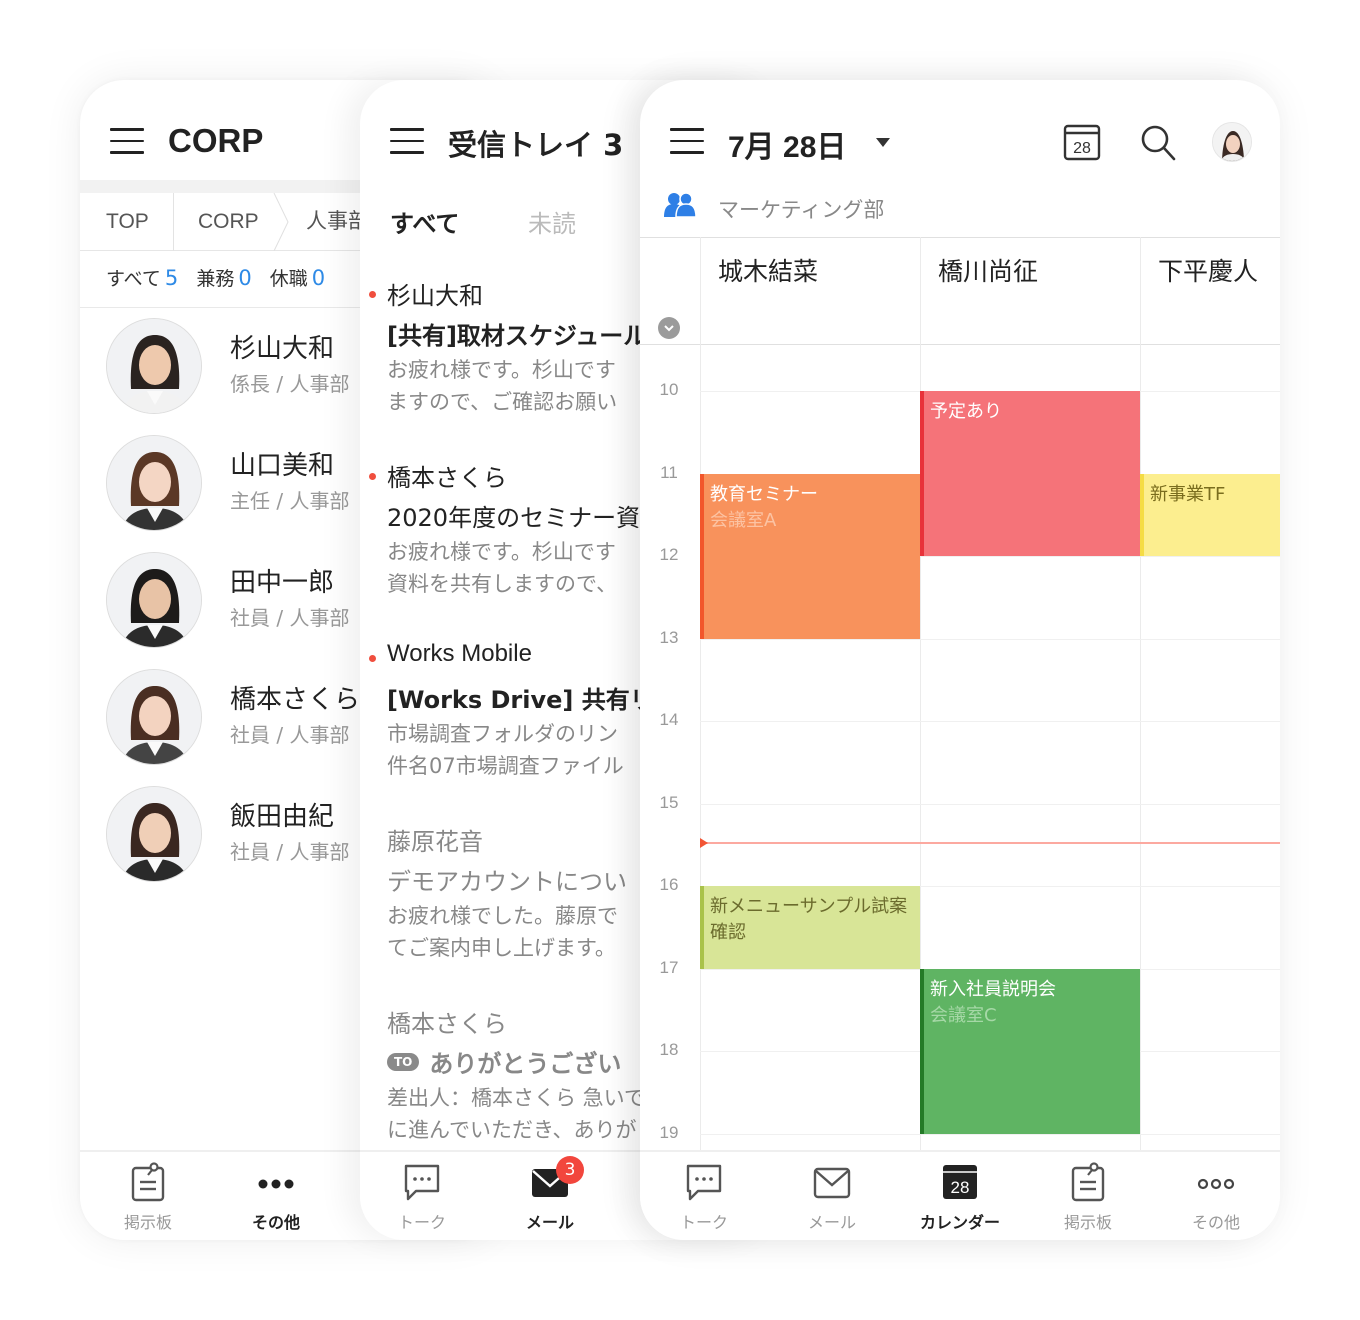  What do you see at coordinates (147, 1222) in the screenshot?
I see `tab-label: 掲示板` at bounding box center [147, 1222].